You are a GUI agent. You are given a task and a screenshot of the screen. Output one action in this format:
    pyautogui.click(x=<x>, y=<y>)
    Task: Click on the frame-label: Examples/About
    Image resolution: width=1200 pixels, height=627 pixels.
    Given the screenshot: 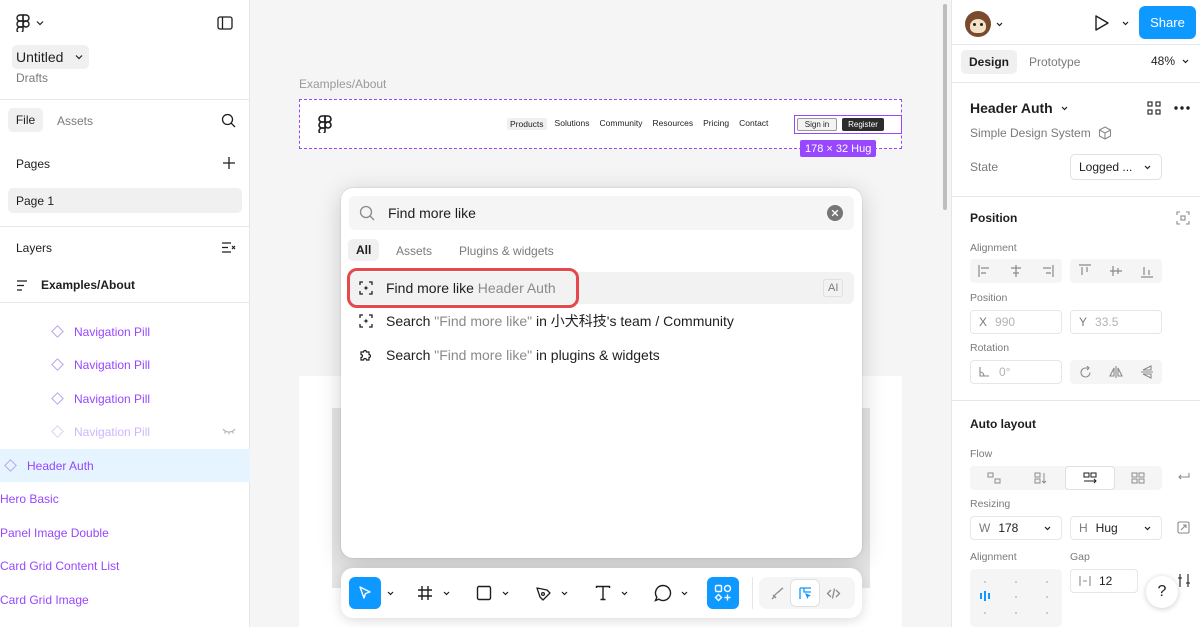 What is the action you would take?
    pyautogui.click(x=342, y=84)
    